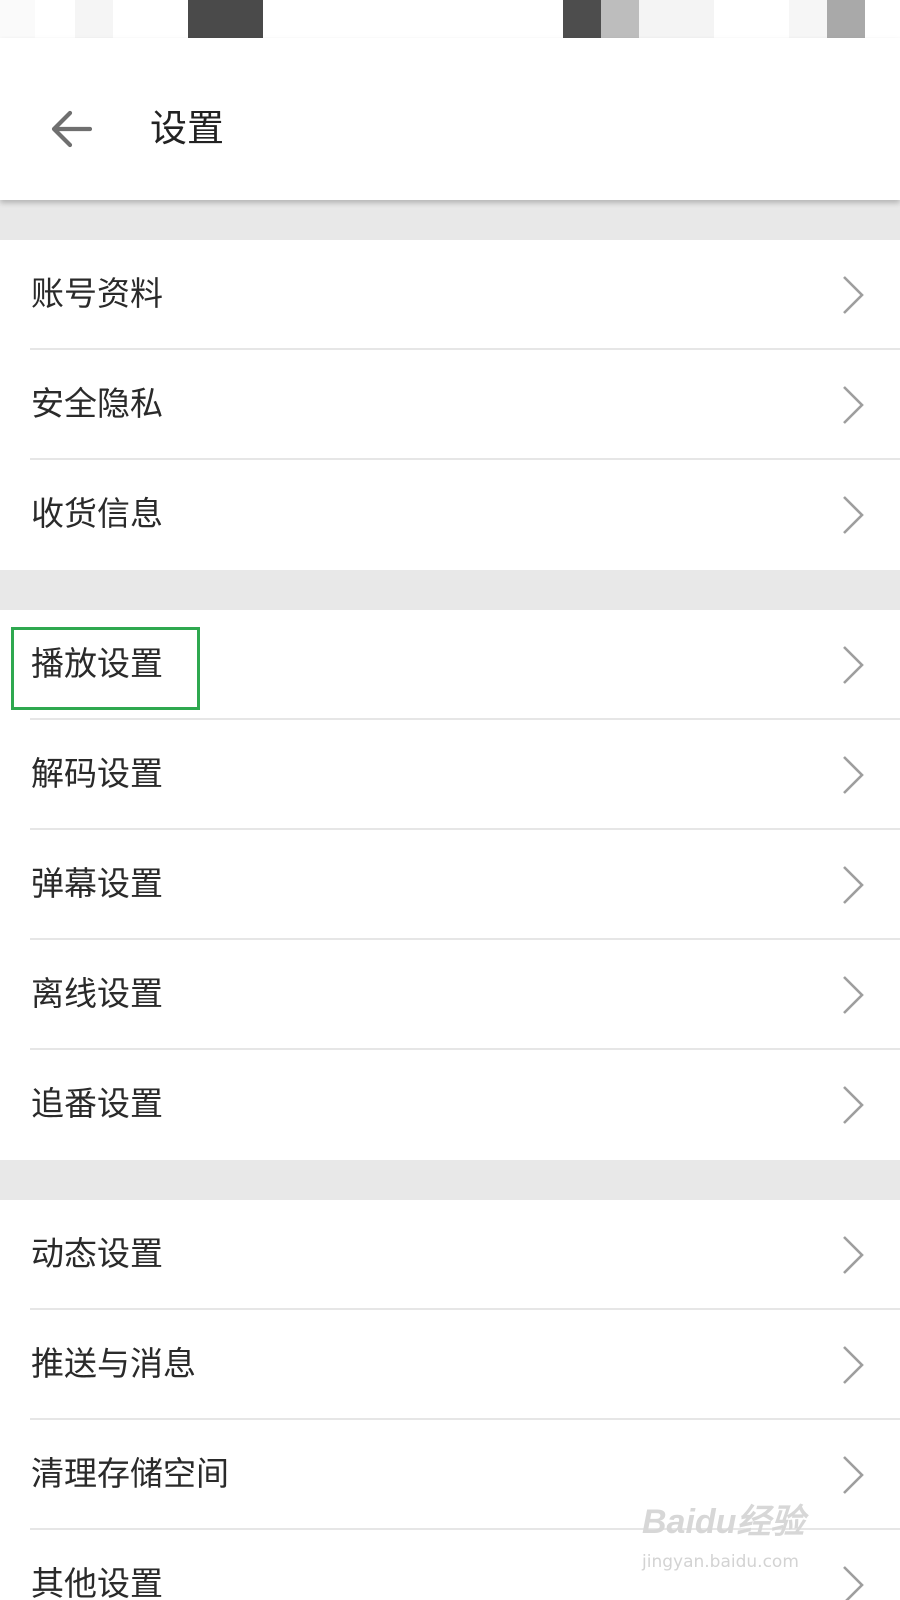 The width and height of the screenshot is (900, 1600). I want to click on settings-item-dynamic: 动态设置, so click(450, 1255).